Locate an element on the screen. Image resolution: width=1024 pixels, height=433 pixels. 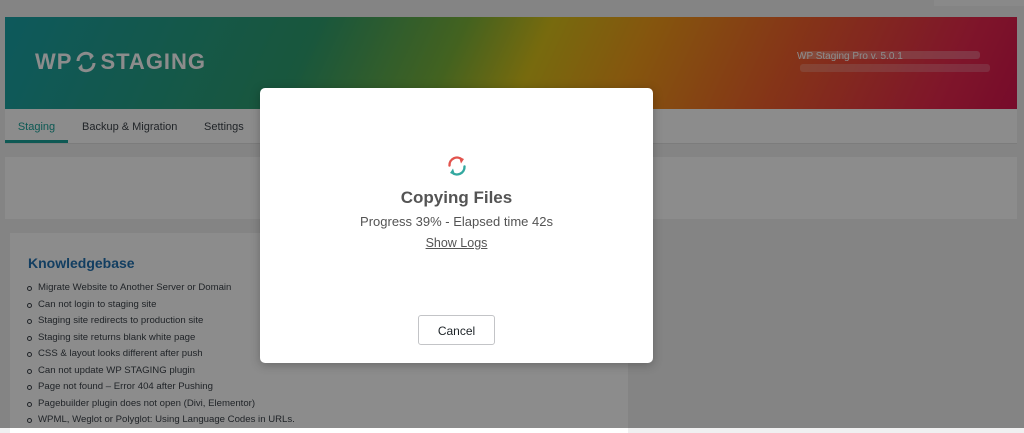
show-logs-link: Show Logs is located at coordinates (457, 243).